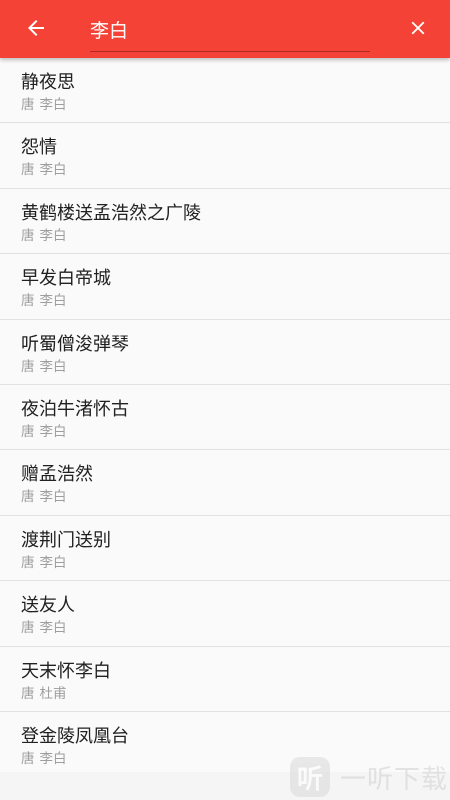 Image resolution: width=450 pixels, height=800 pixels. Describe the element at coordinates (230, 28) in the screenshot. I see `search-input` at that location.